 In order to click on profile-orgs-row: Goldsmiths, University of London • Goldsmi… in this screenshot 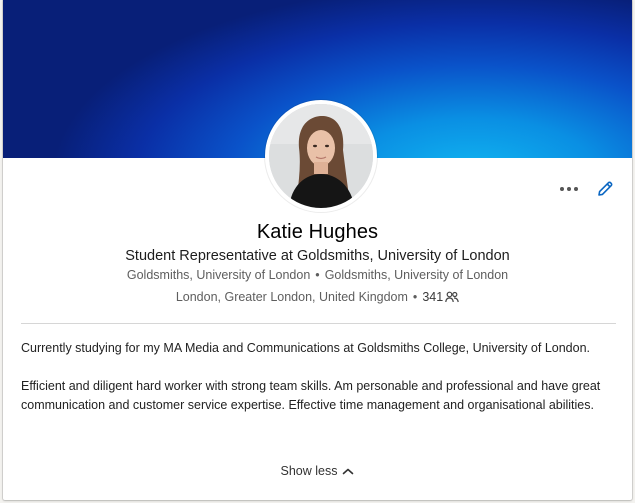, I will do `click(317, 275)`.